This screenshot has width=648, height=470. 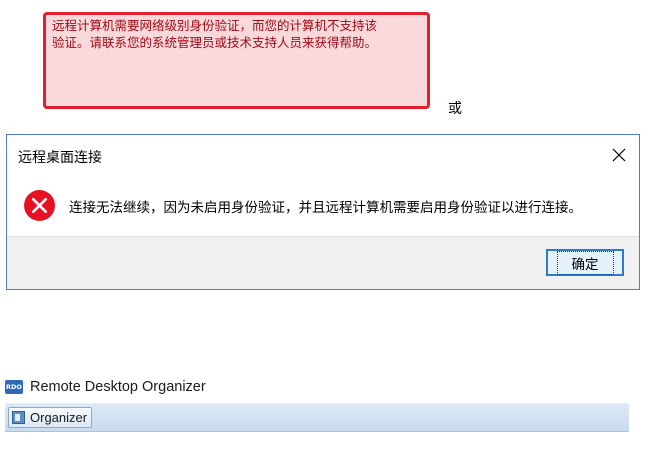 I want to click on ok-button-label: 确定, so click(x=585, y=262).